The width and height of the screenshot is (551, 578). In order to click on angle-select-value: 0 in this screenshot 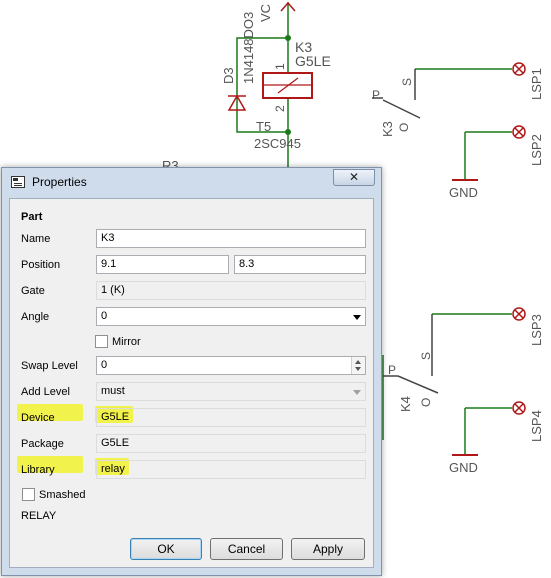, I will do `click(104, 316)`.